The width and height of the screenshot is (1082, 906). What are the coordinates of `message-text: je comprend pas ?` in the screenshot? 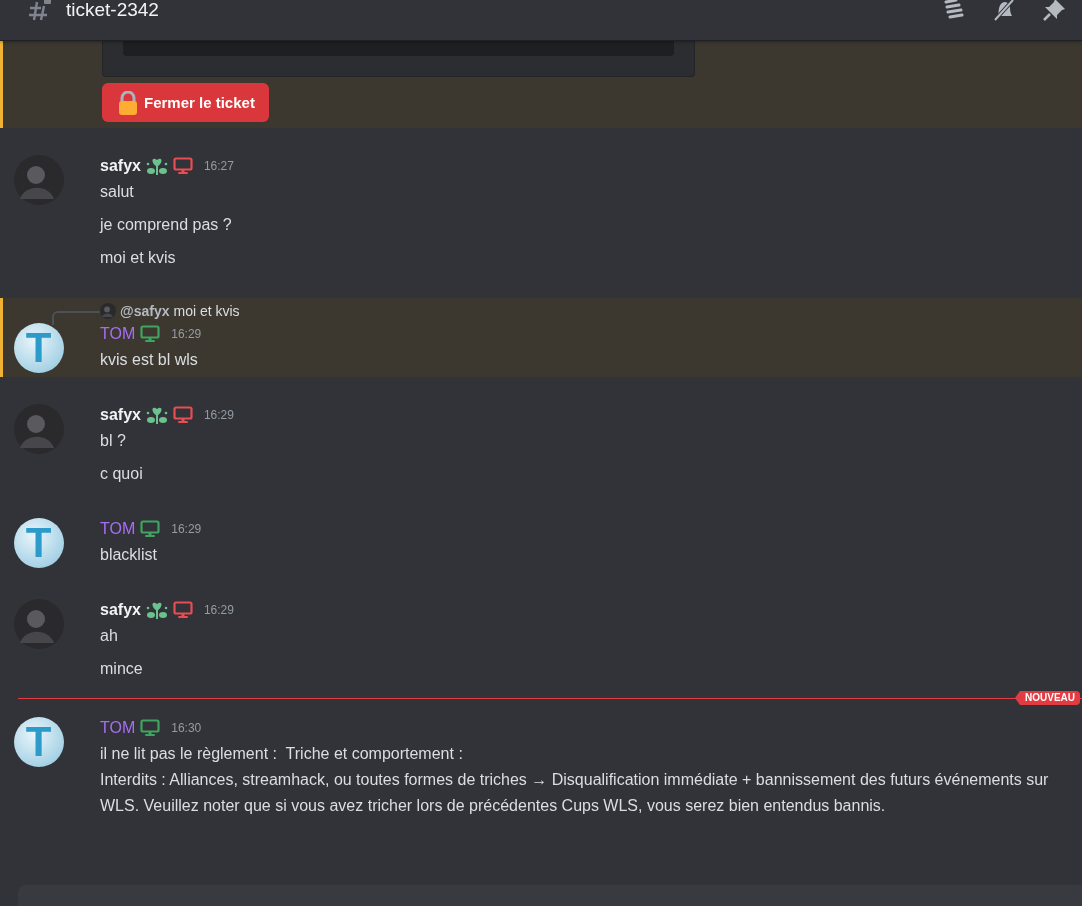 It's located at (166, 225).